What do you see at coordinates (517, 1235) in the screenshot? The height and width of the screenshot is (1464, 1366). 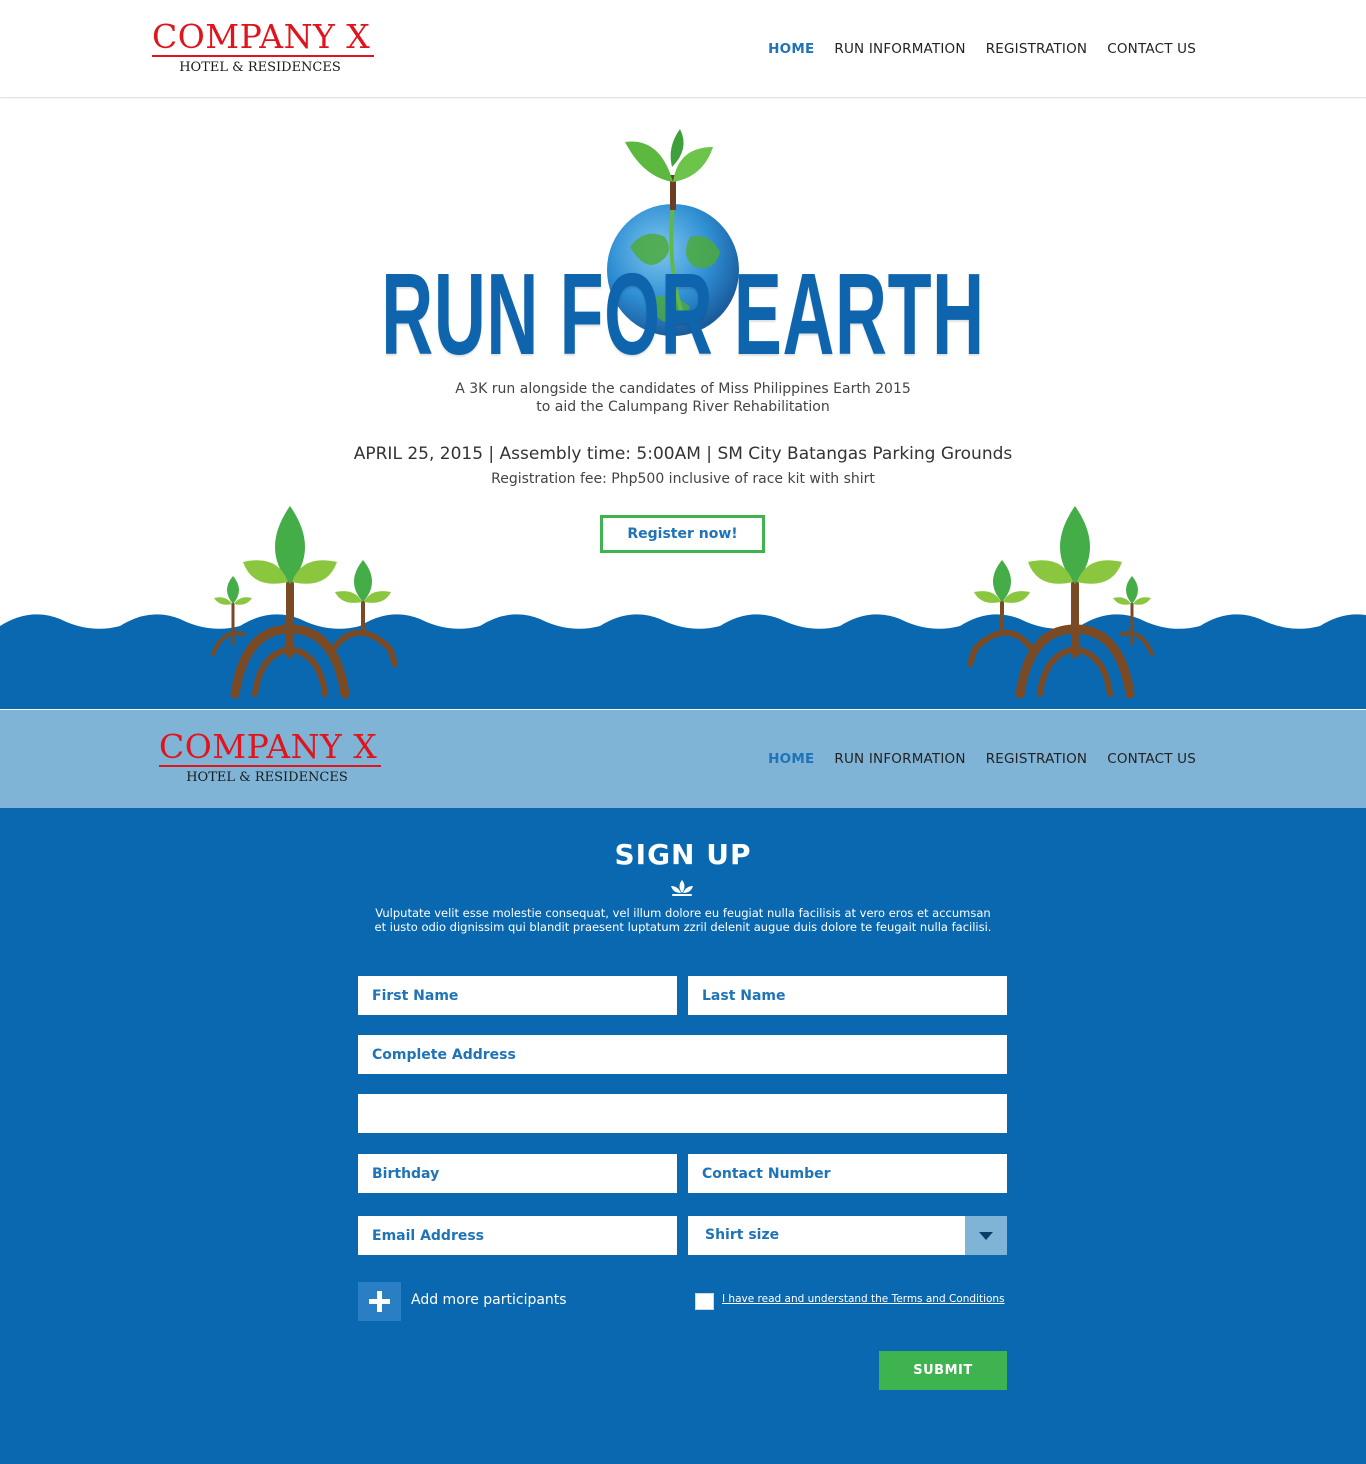 I see `email-input` at bounding box center [517, 1235].